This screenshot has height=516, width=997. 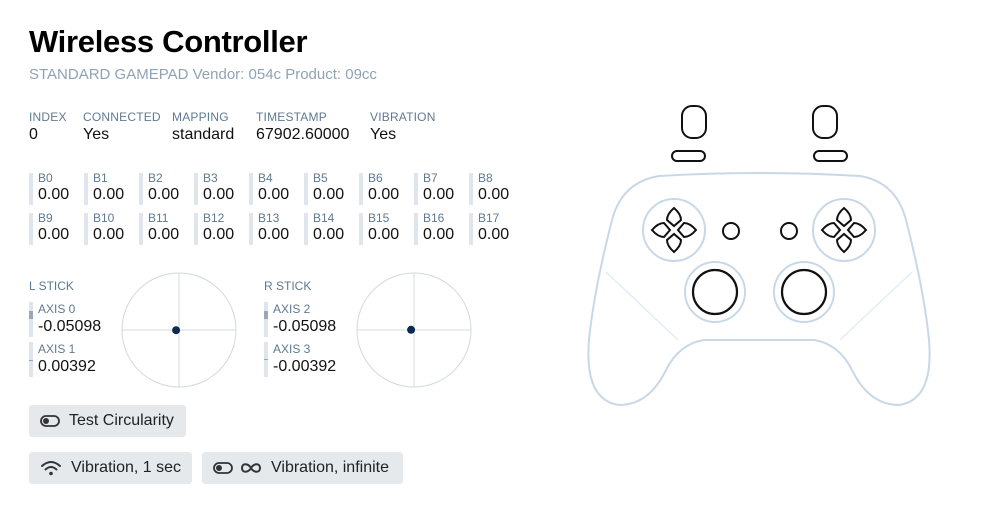 I want to click on info-label: CONNECTED, so click(x=122, y=117).